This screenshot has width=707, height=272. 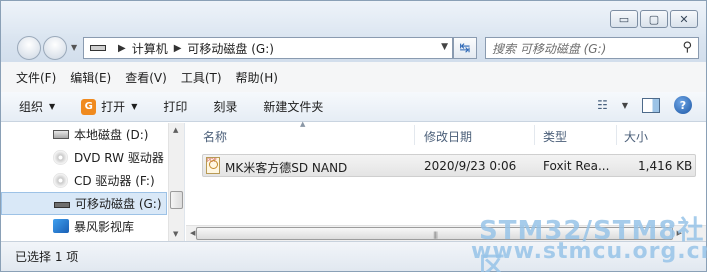 I want to click on back-button, so click(x=29, y=48).